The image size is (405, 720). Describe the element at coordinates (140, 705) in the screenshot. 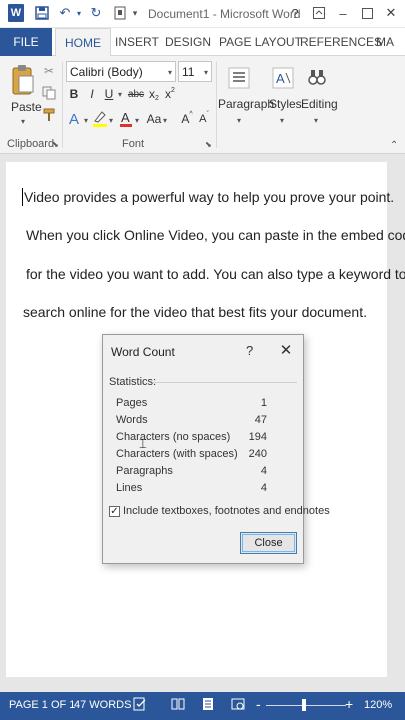

I see `proofing-icon` at that location.